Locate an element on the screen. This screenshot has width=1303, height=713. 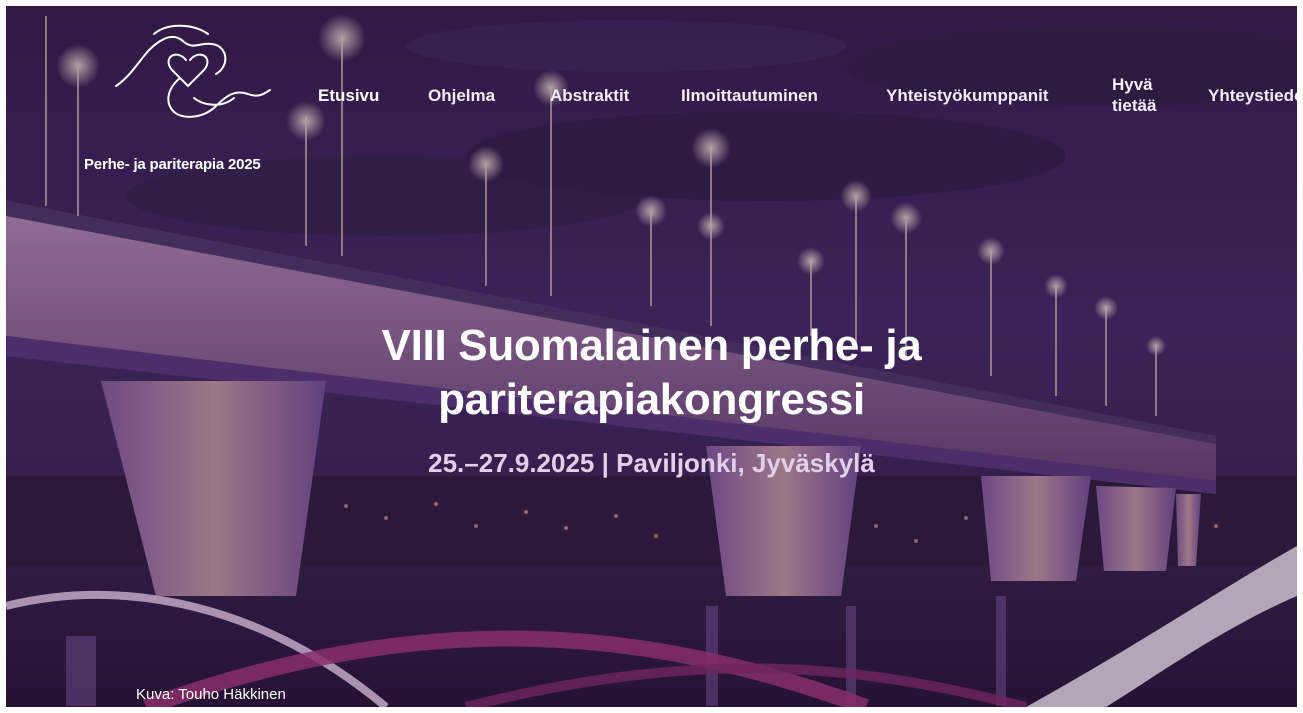
nav-item-etusivu: Etusivu is located at coordinates (348, 96).